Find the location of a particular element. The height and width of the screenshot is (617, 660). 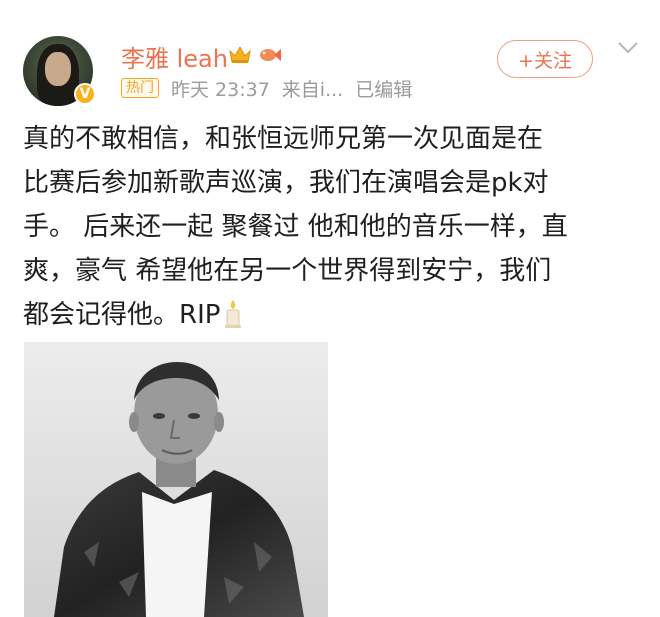

fish-badge-icon is located at coordinates (270, 55).